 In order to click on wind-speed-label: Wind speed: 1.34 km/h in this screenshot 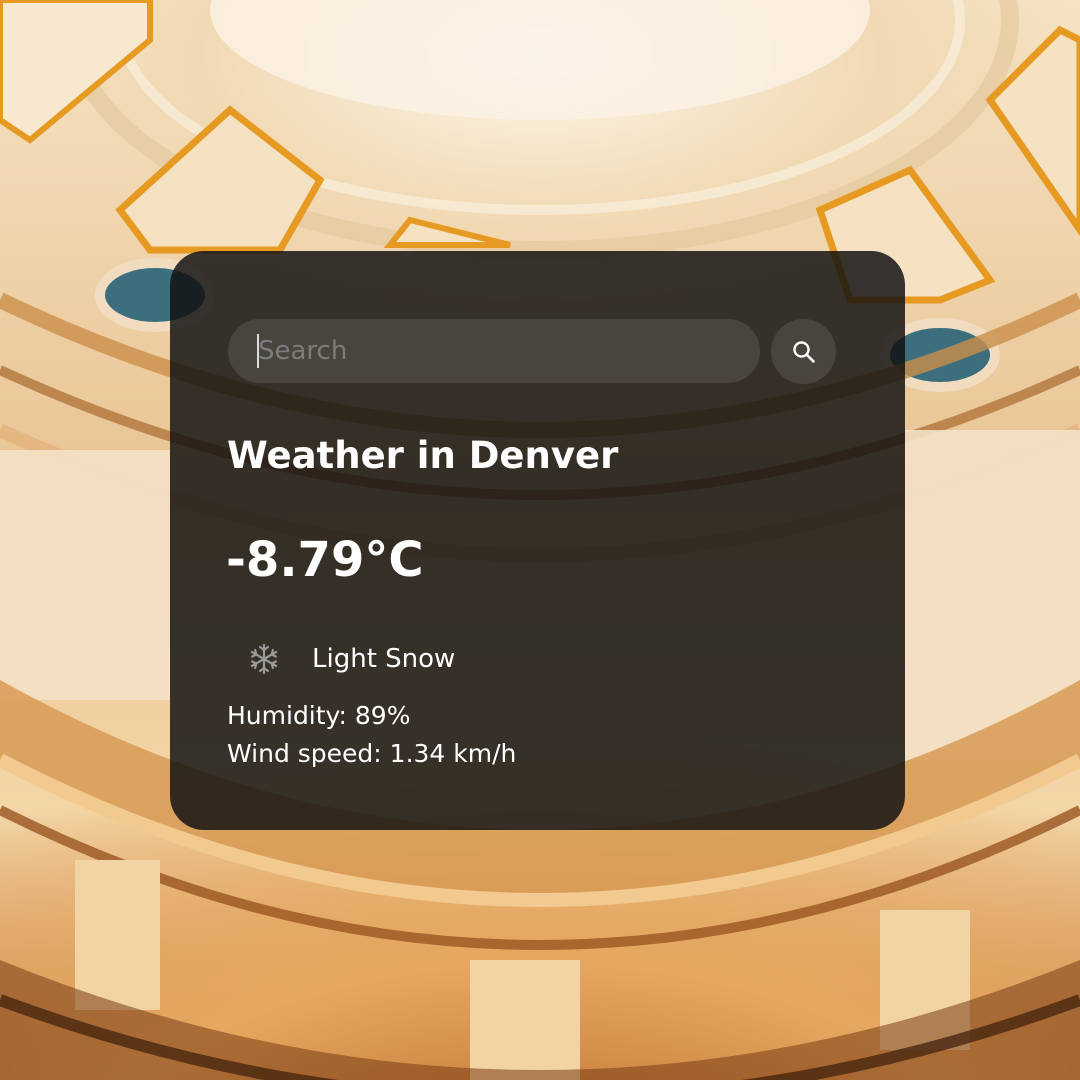, I will do `click(372, 753)`.